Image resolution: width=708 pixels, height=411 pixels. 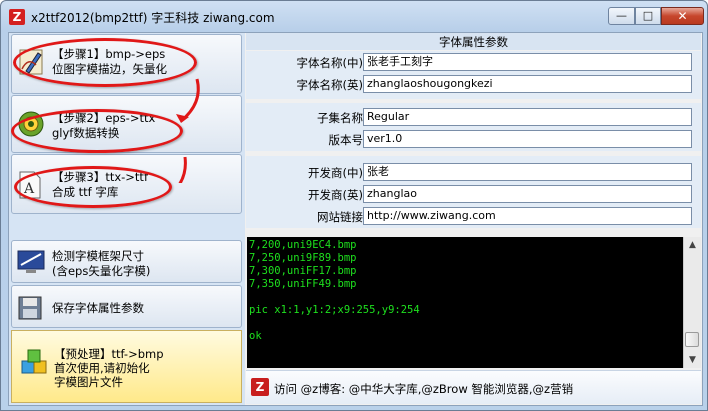 What do you see at coordinates (260, 387) in the screenshot?
I see `zblog-logo-icon: Z` at bounding box center [260, 387].